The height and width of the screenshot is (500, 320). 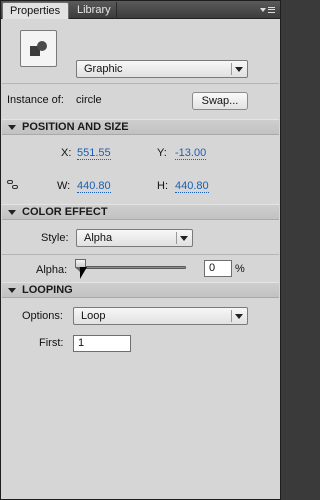 I want to click on alpha-label: Alpha:, so click(x=52, y=270).